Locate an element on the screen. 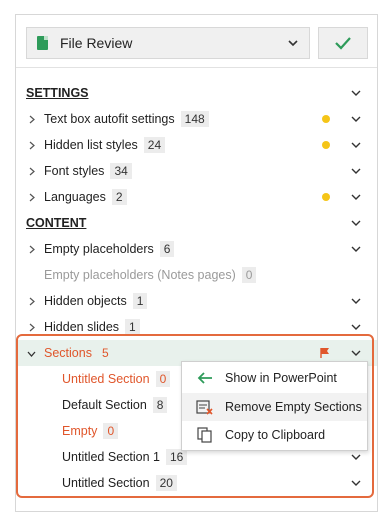 This screenshot has width=391, height=517. menu-item-label: Remove Empty Sections is located at coordinates (293, 407).